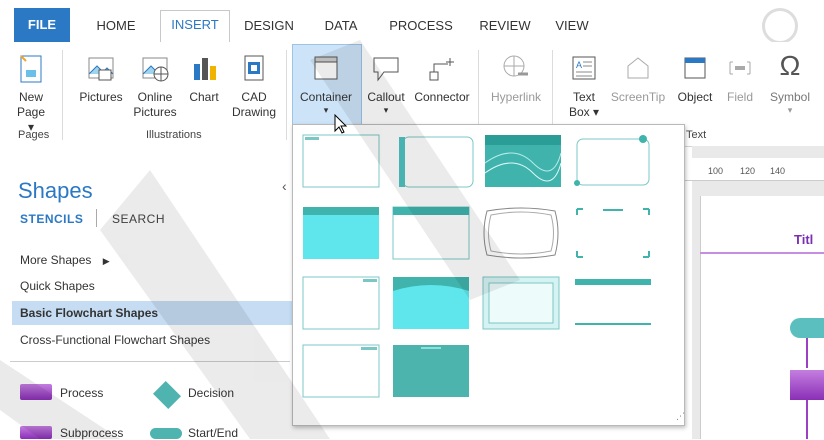  Describe the element at coordinates (254, 86) in the screenshot. I see `cad-drawing-button: CAD Drawing` at that location.